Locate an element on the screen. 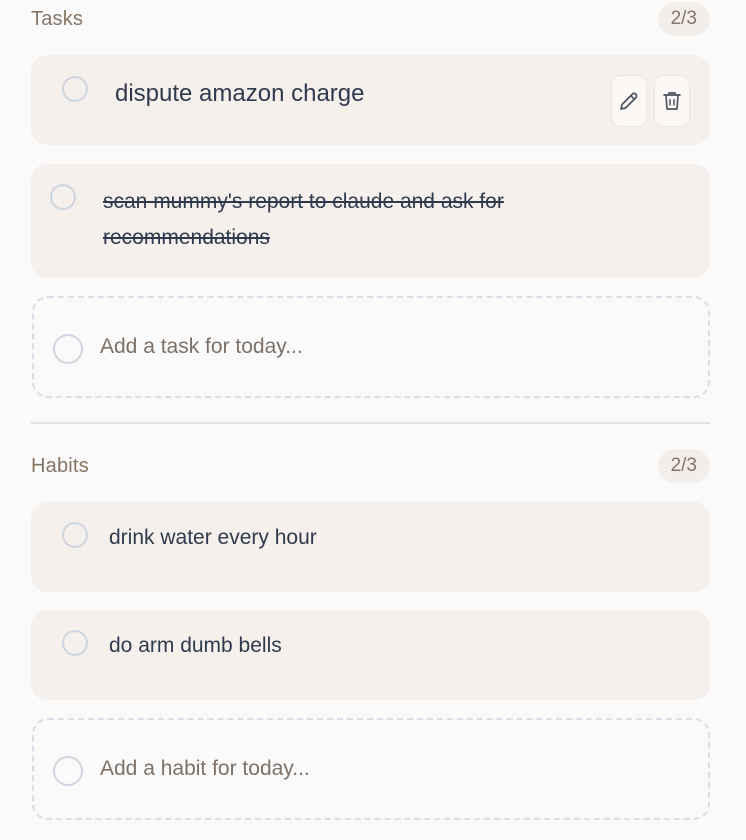 The width and height of the screenshot is (746, 840). tasks-section-title: Tasks is located at coordinates (57, 18).